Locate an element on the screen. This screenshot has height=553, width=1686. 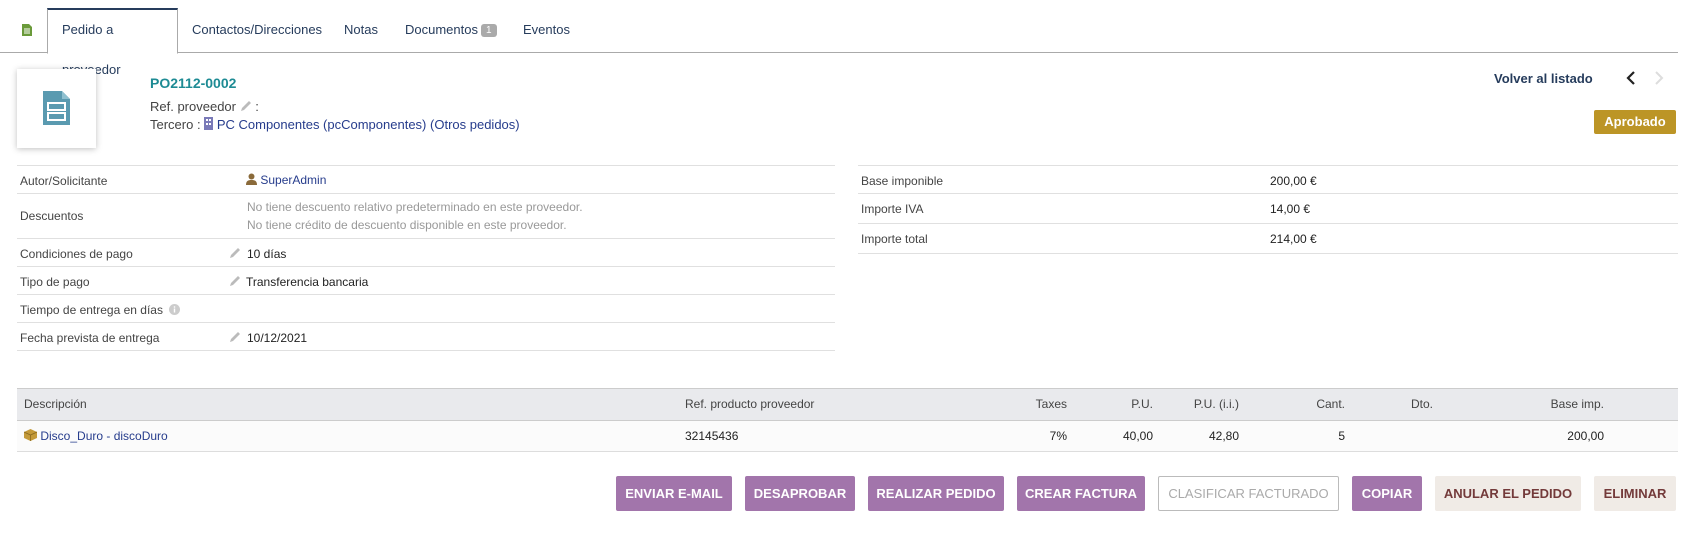
tab-pedido-proveedor: Pedido a proveedor is located at coordinates (112, 42).